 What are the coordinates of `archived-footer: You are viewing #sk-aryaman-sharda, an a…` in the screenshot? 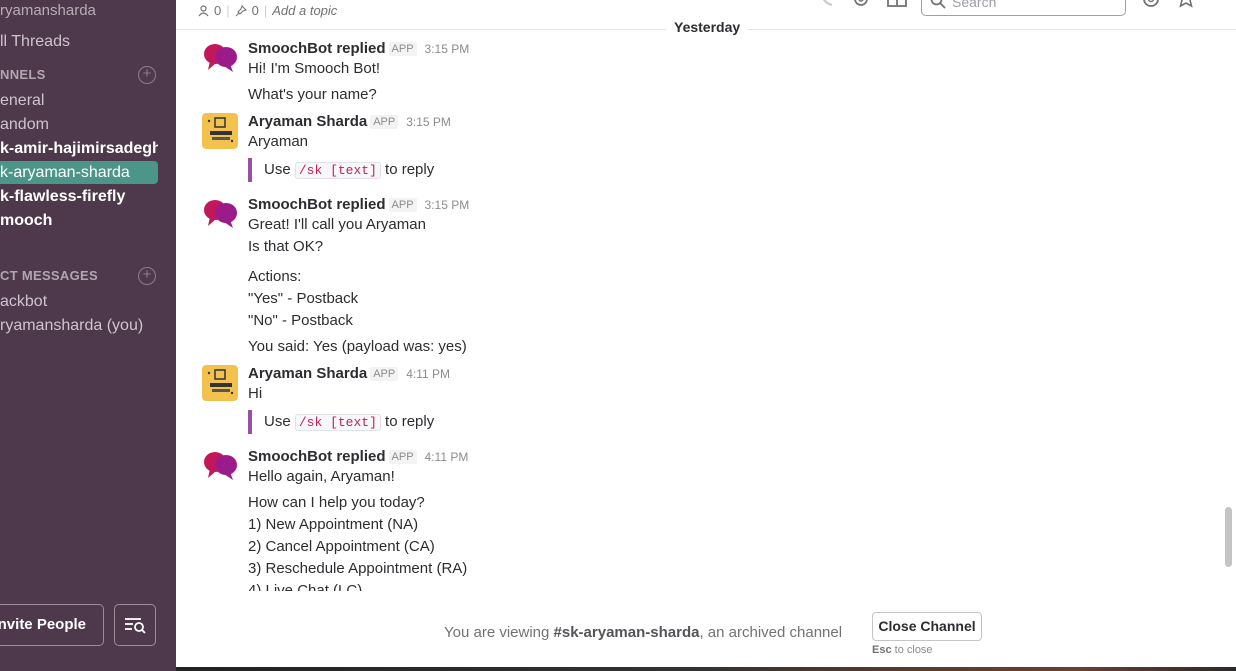 It's located at (706, 629).